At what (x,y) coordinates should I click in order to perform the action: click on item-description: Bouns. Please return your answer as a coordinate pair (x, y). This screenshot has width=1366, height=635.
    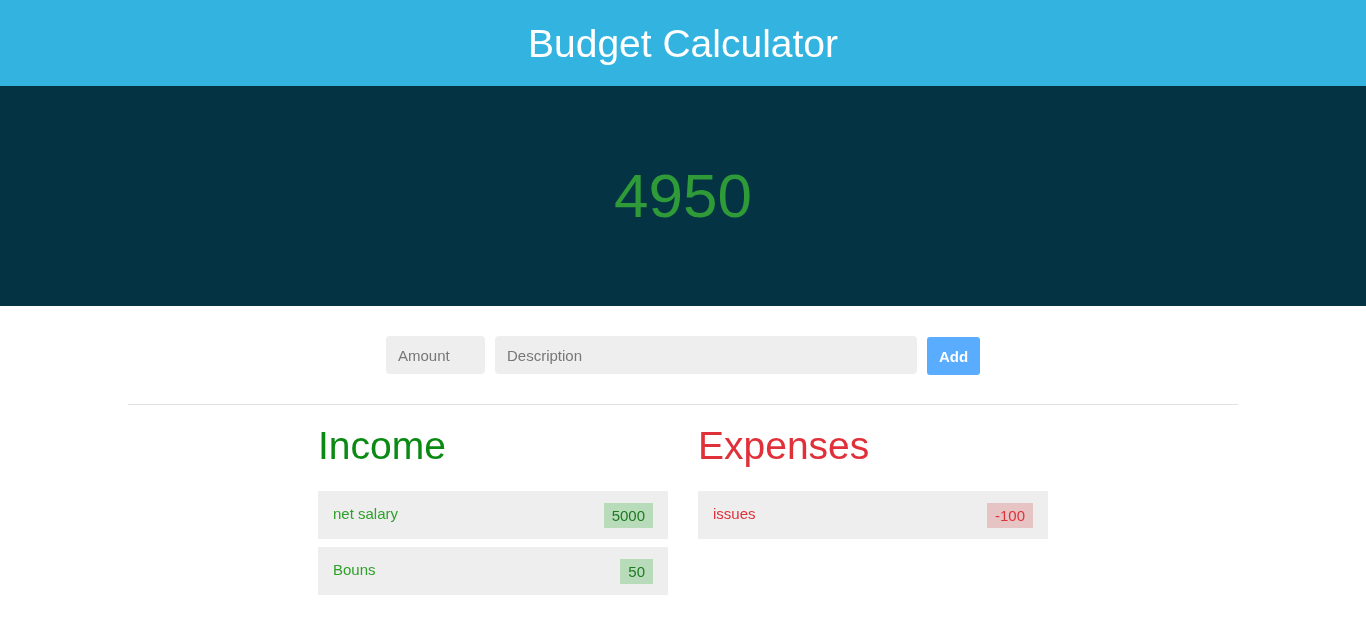
    Looking at the image, I should click on (354, 569).